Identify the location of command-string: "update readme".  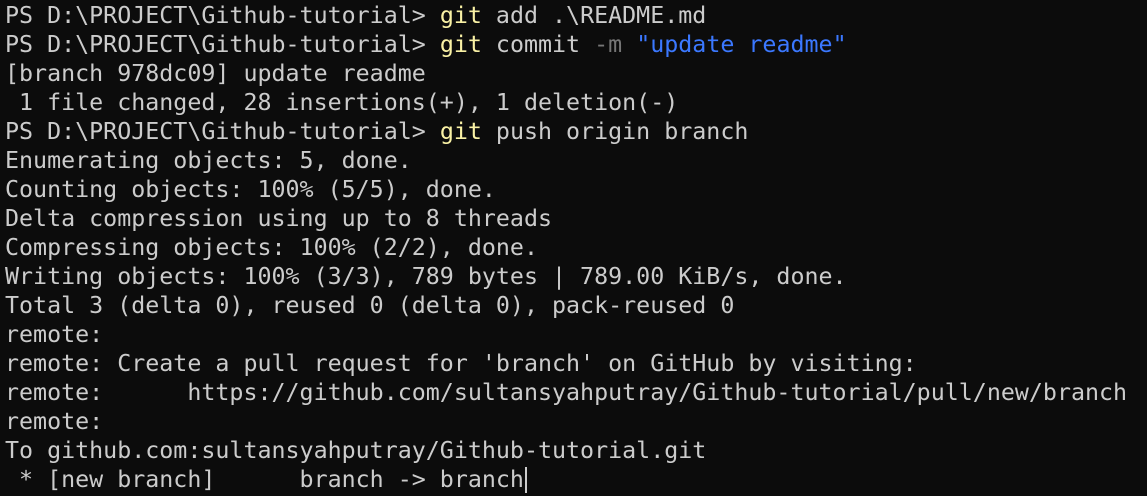
(741, 44).